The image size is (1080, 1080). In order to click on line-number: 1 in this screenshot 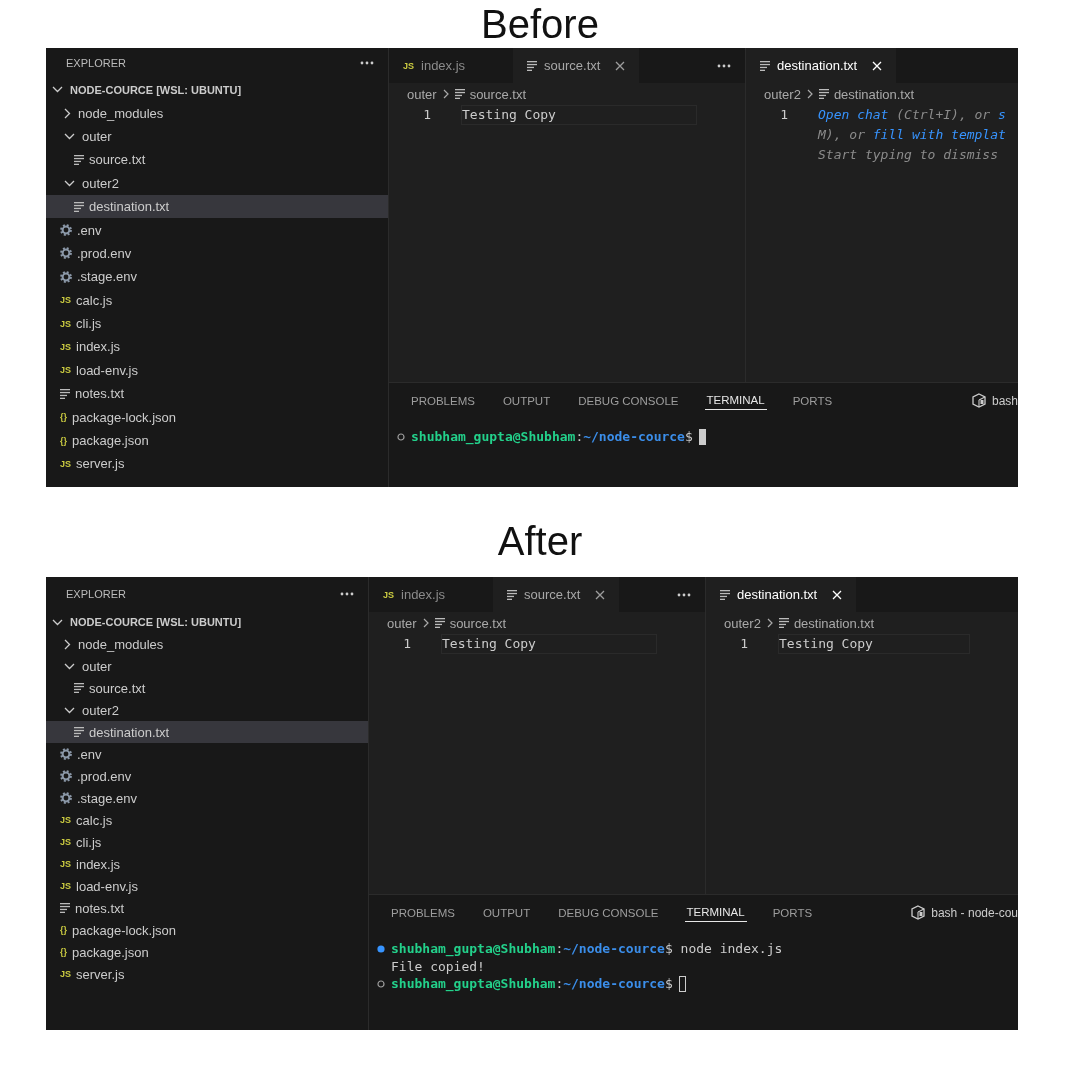, I will do `click(783, 115)`.